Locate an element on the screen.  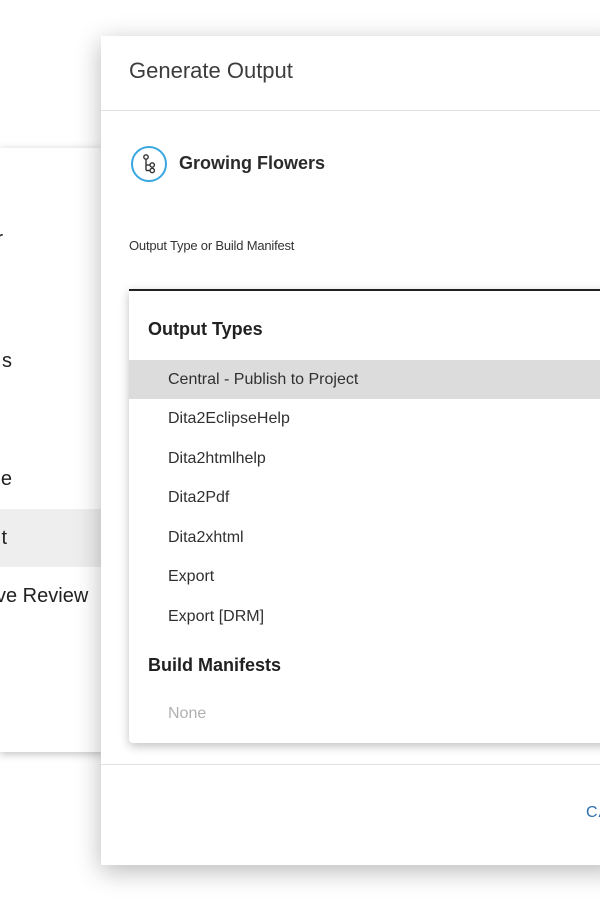
option-central-publish: Central - Publish to Project is located at coordinates (364, 379).